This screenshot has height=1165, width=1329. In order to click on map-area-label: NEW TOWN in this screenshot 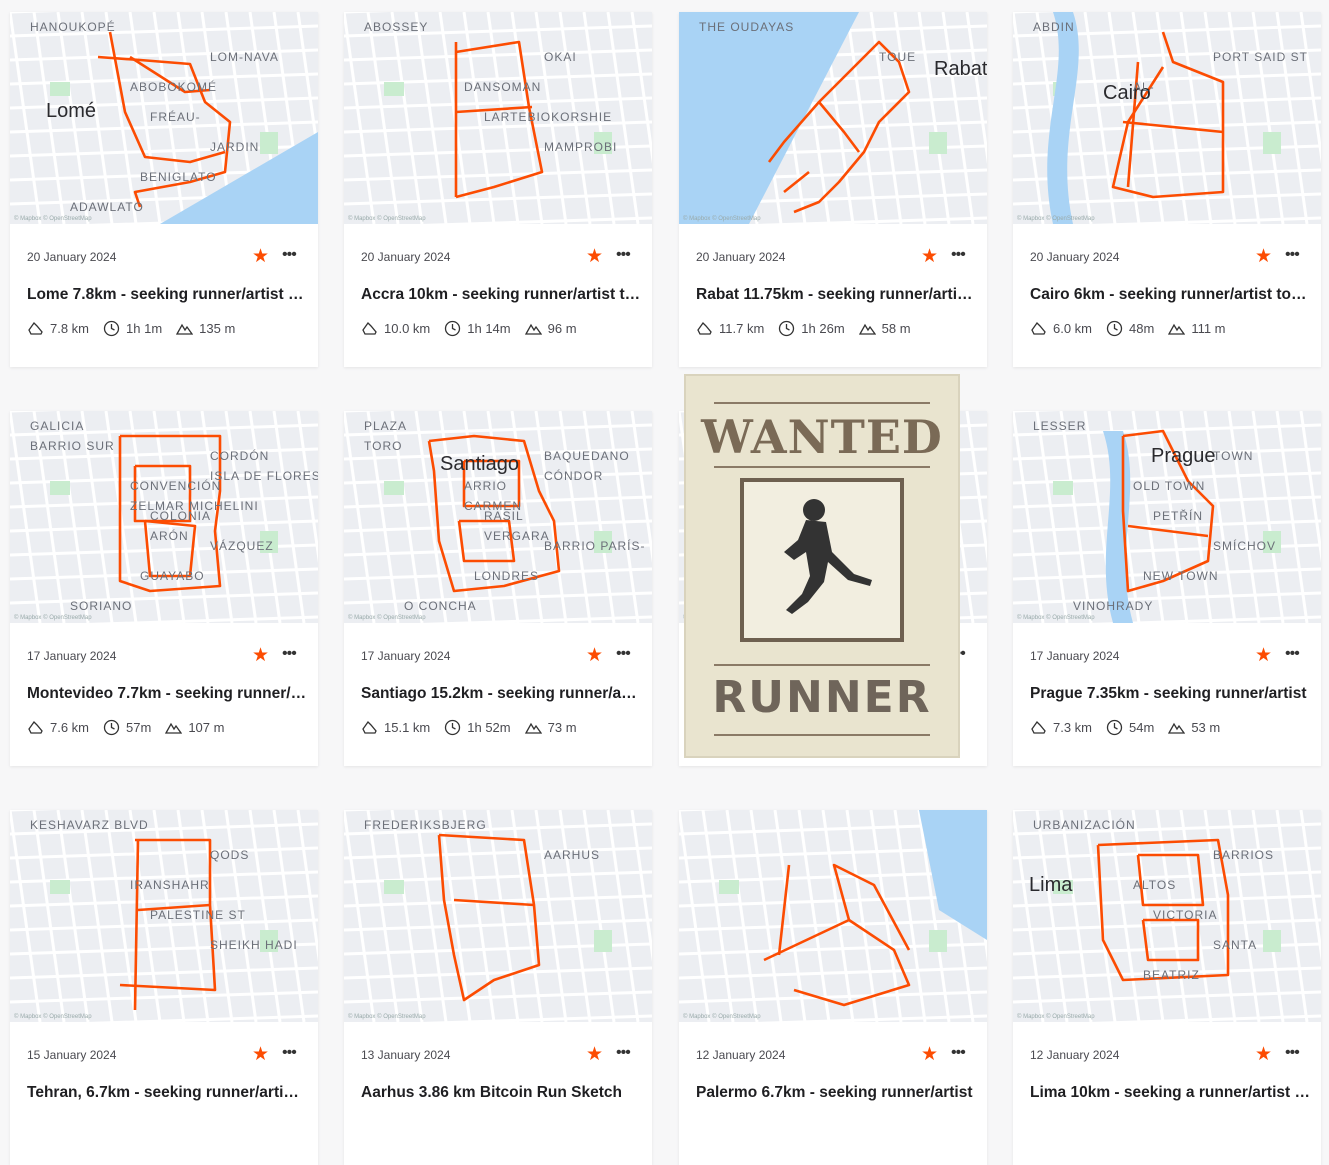, I will do `click(1181, 576)`.